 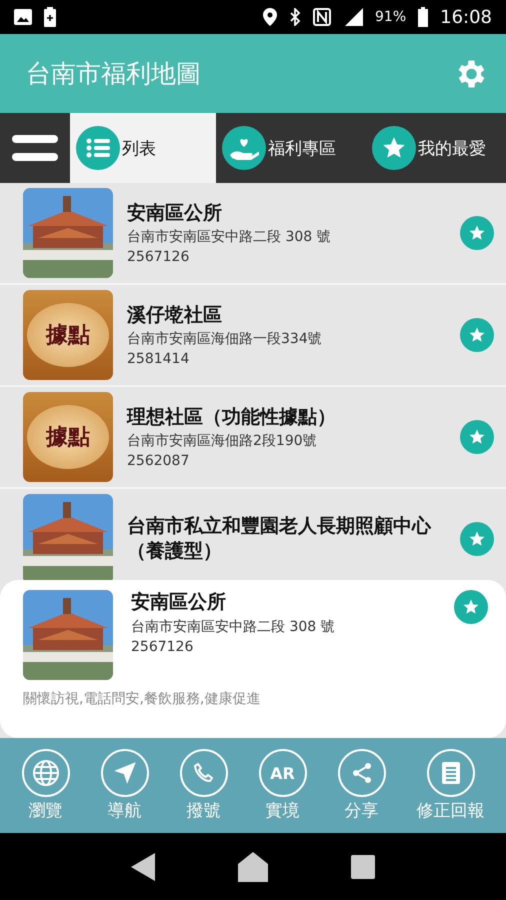 I want to click on place-phone: 2562087, so click(x=158, y=461).